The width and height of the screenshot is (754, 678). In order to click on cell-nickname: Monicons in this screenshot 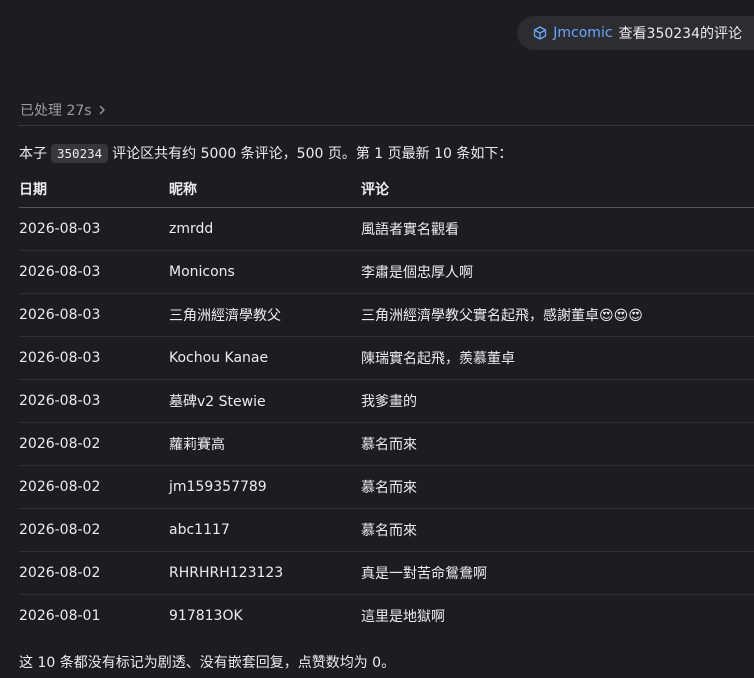, I will do `click(265, 272)`.